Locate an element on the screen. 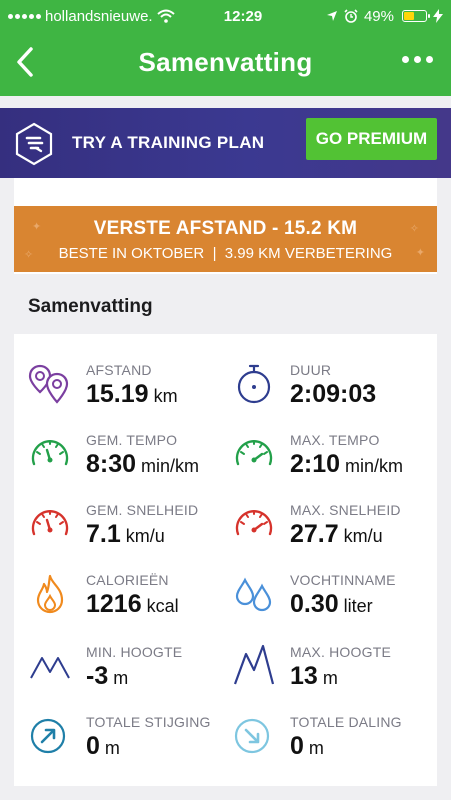 The height and width of the screenshot is (800, 451). stat-label: CALORIEËN is located at coordinates (127, 580).